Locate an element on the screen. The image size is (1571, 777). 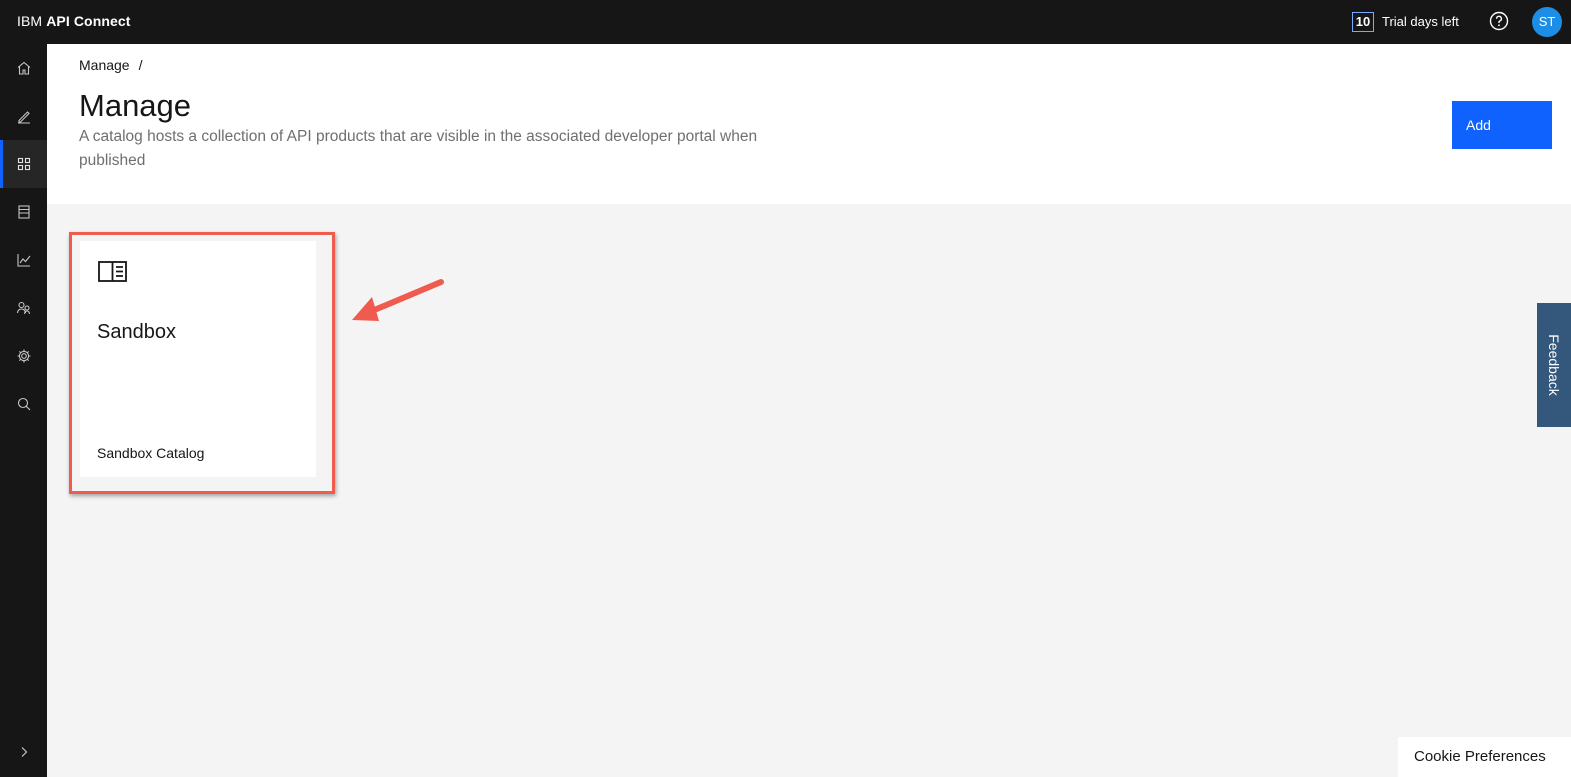
settings-icon is located at coordinates (23, 356).